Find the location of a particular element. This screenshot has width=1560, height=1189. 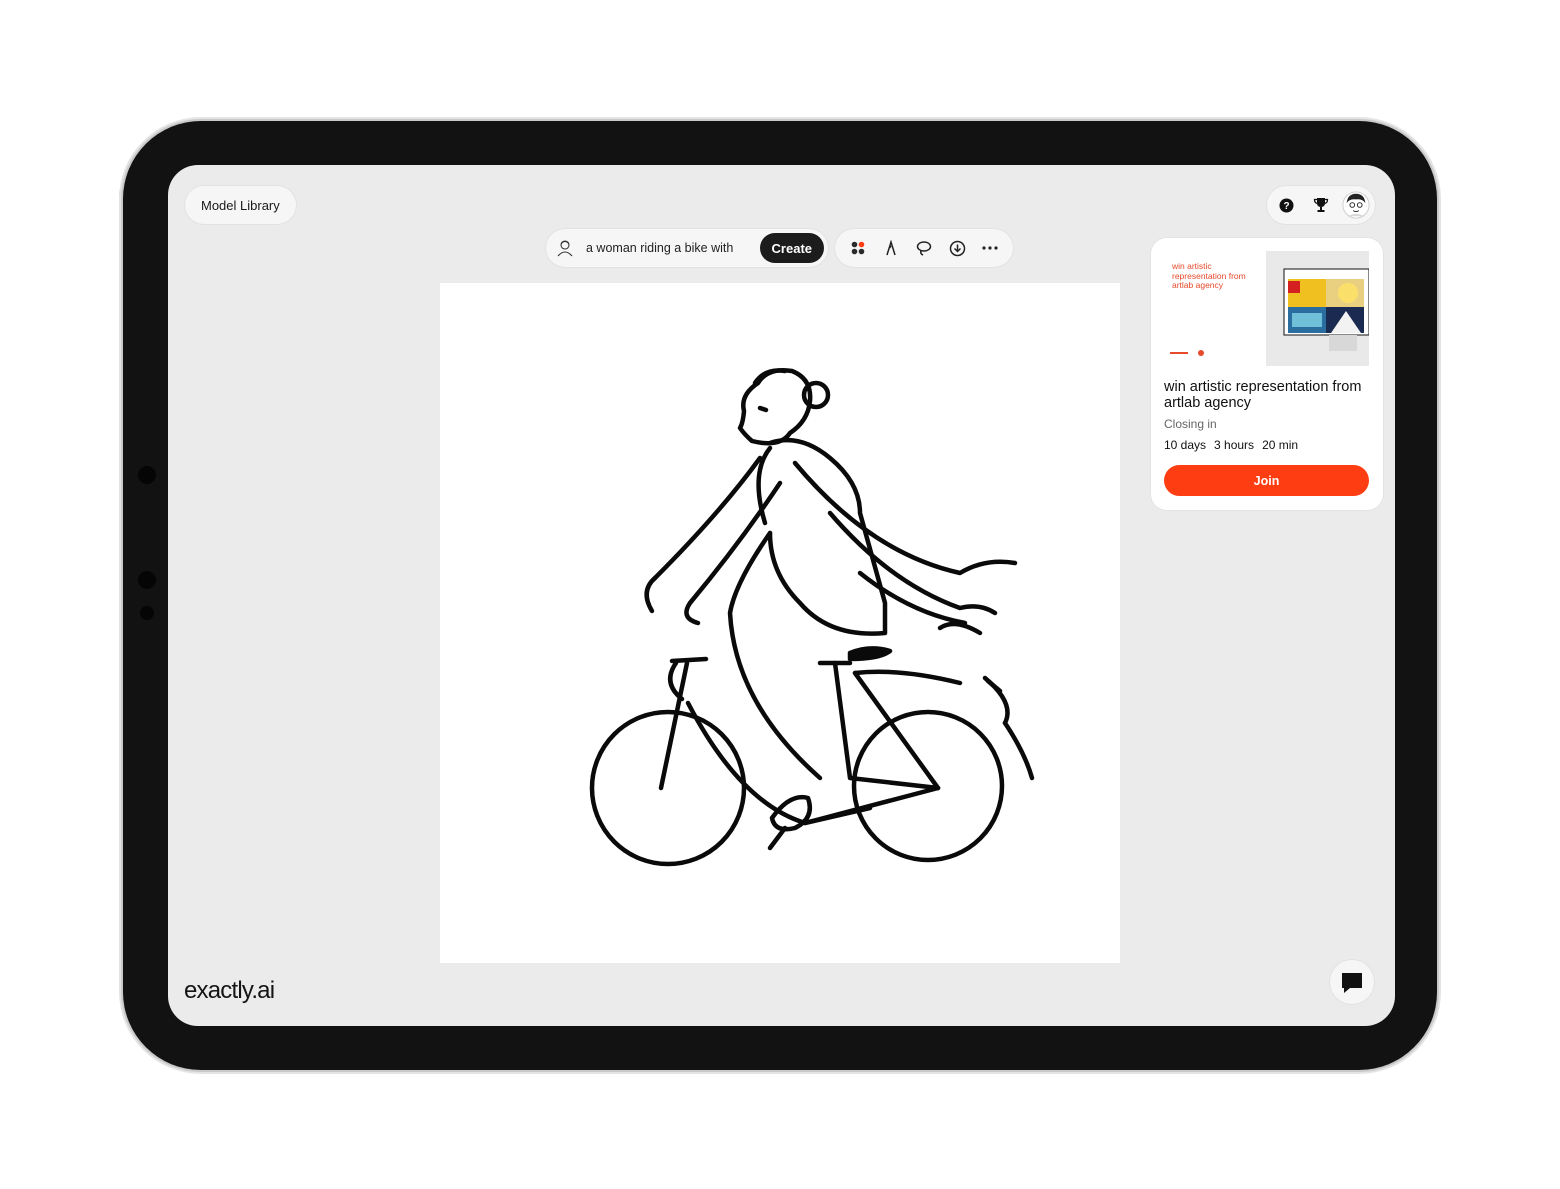

pen-icon is located at coordinates (891, 248).